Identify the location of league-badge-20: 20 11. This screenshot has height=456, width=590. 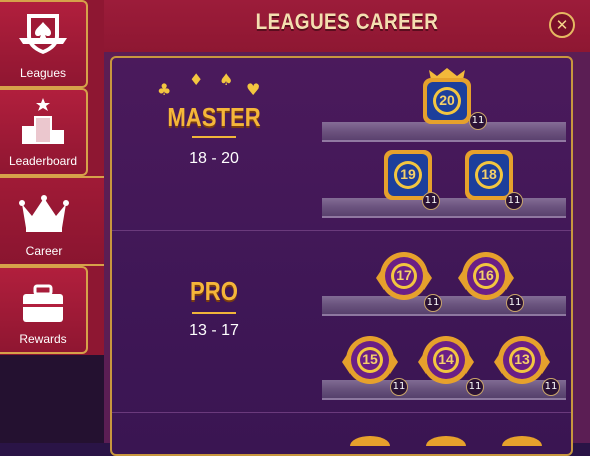
(452, 99).